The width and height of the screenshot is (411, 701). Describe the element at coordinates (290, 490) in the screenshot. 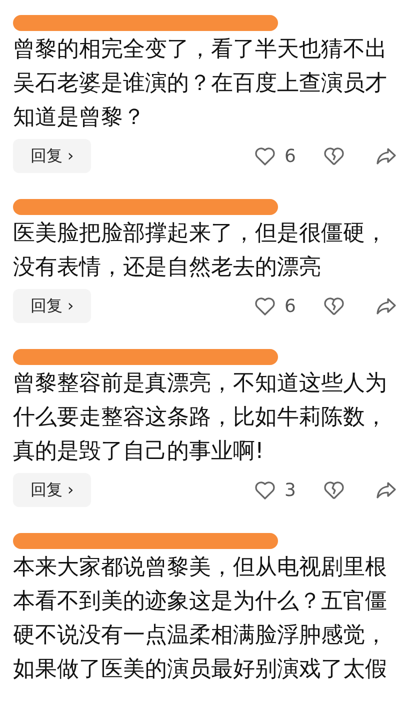

I see `like-count: 3` at that location.